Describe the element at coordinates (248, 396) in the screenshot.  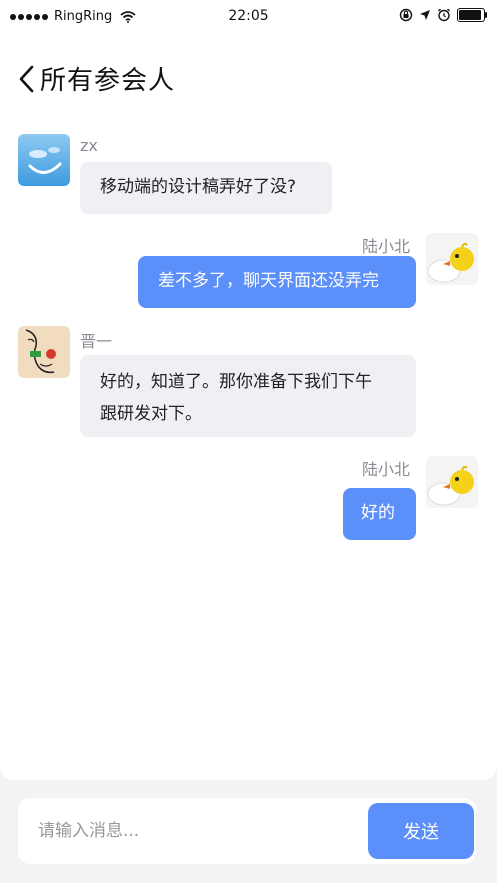
I see `message-bubble: 好的，知道了。那你准备下我们下午 跟研发对下。` at that location.